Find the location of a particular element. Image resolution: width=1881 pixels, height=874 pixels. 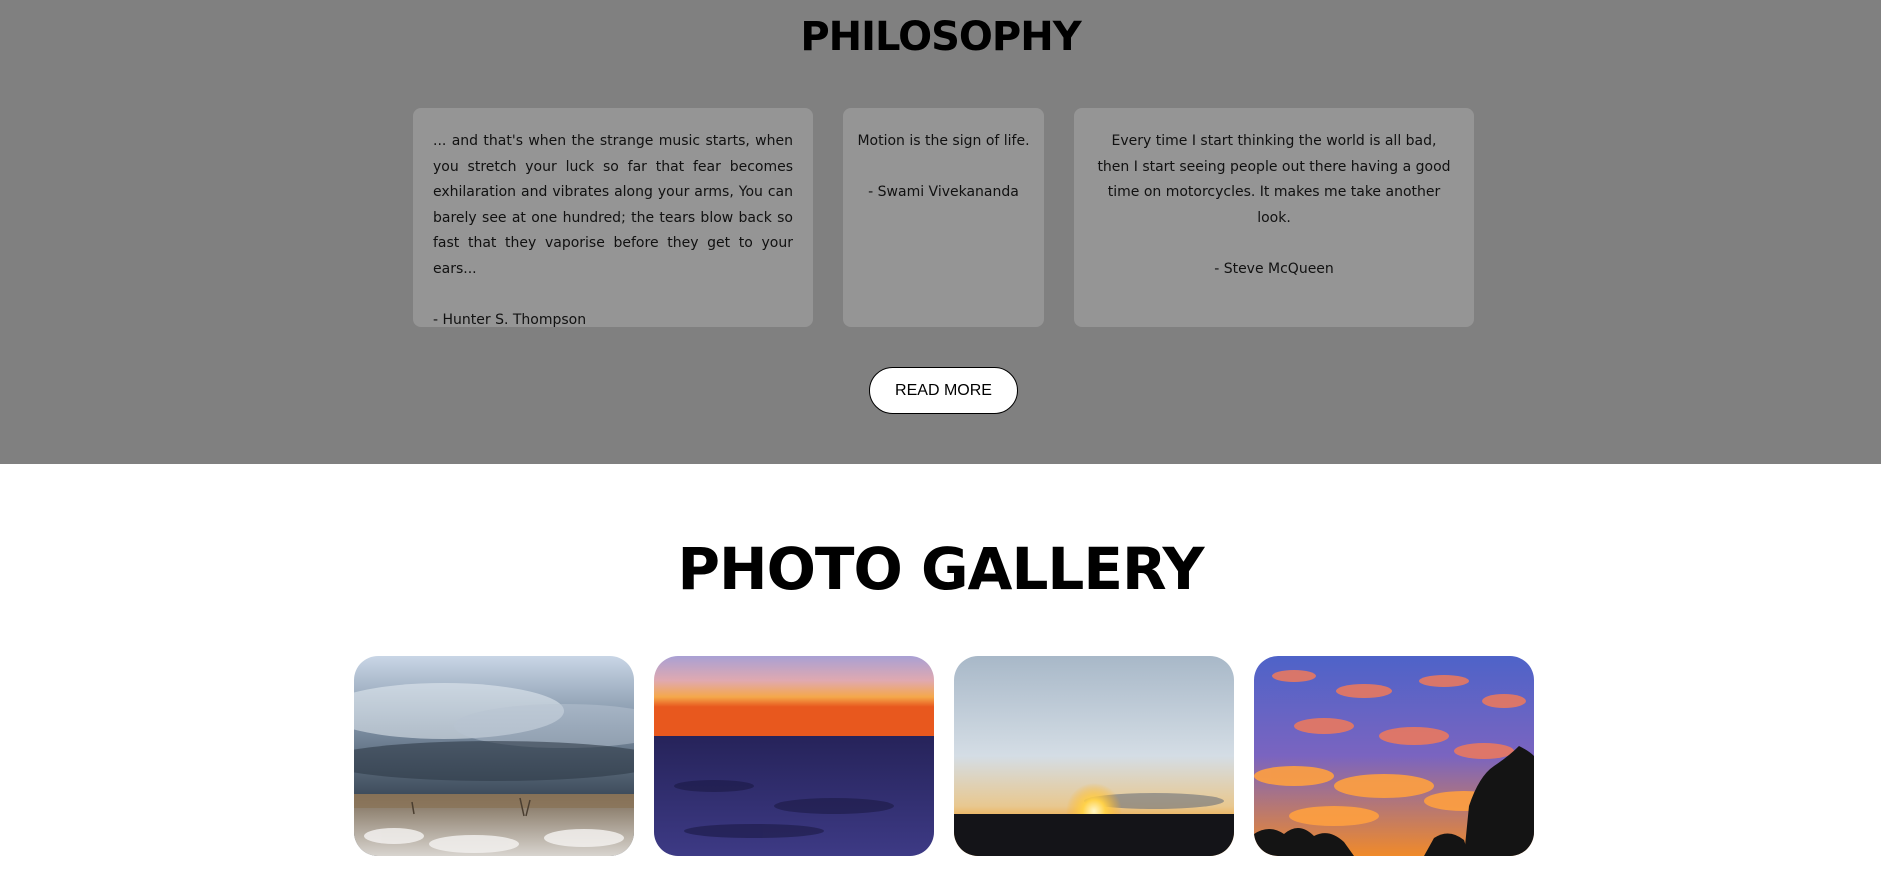

quote-text: Motion is the sign of life. is located at coordinates (943, 141).